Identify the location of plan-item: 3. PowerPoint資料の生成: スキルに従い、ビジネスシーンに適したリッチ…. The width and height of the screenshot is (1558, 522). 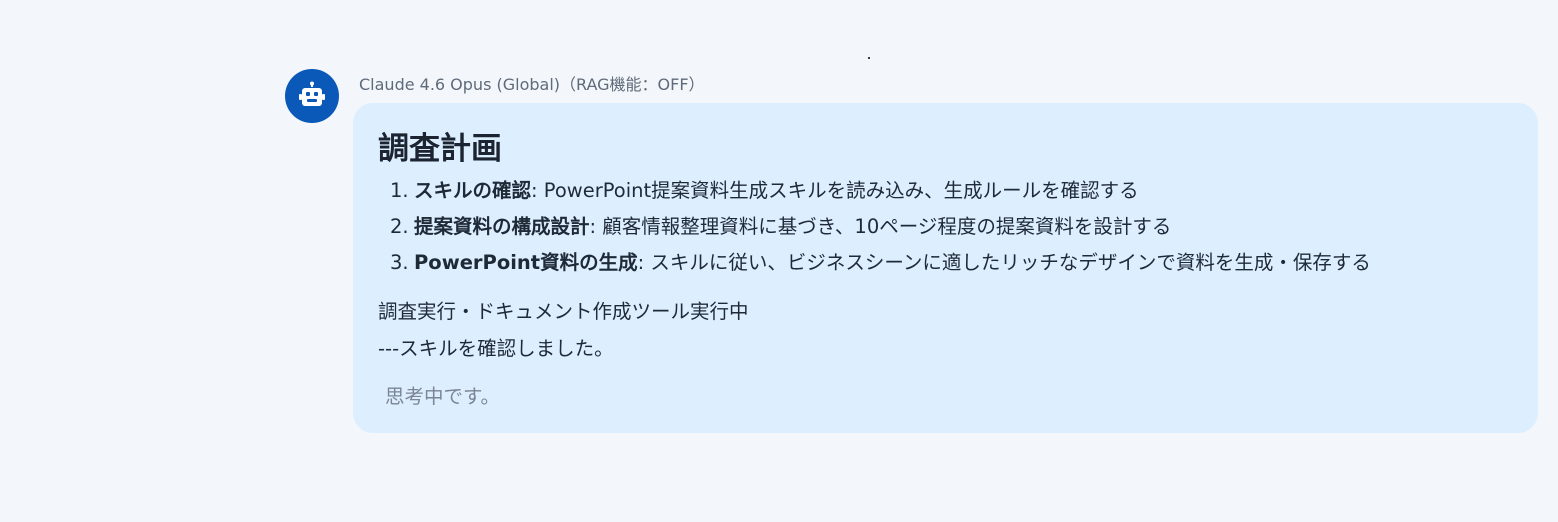
(952, 263).